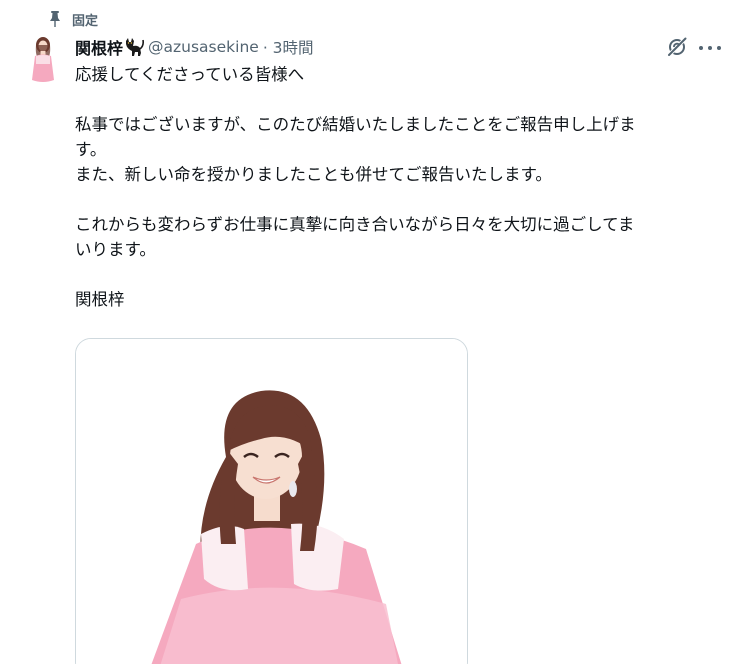 This screenshot has height=664, width=747. I want to click on tweet-line: す。, so click(91, 149).